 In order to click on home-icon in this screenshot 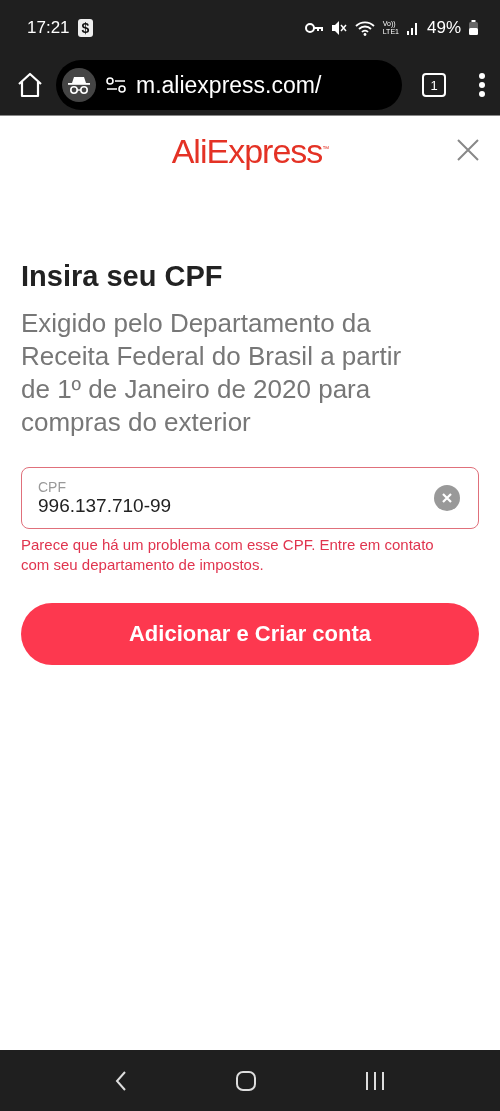, I will do `click(30, 85)`.